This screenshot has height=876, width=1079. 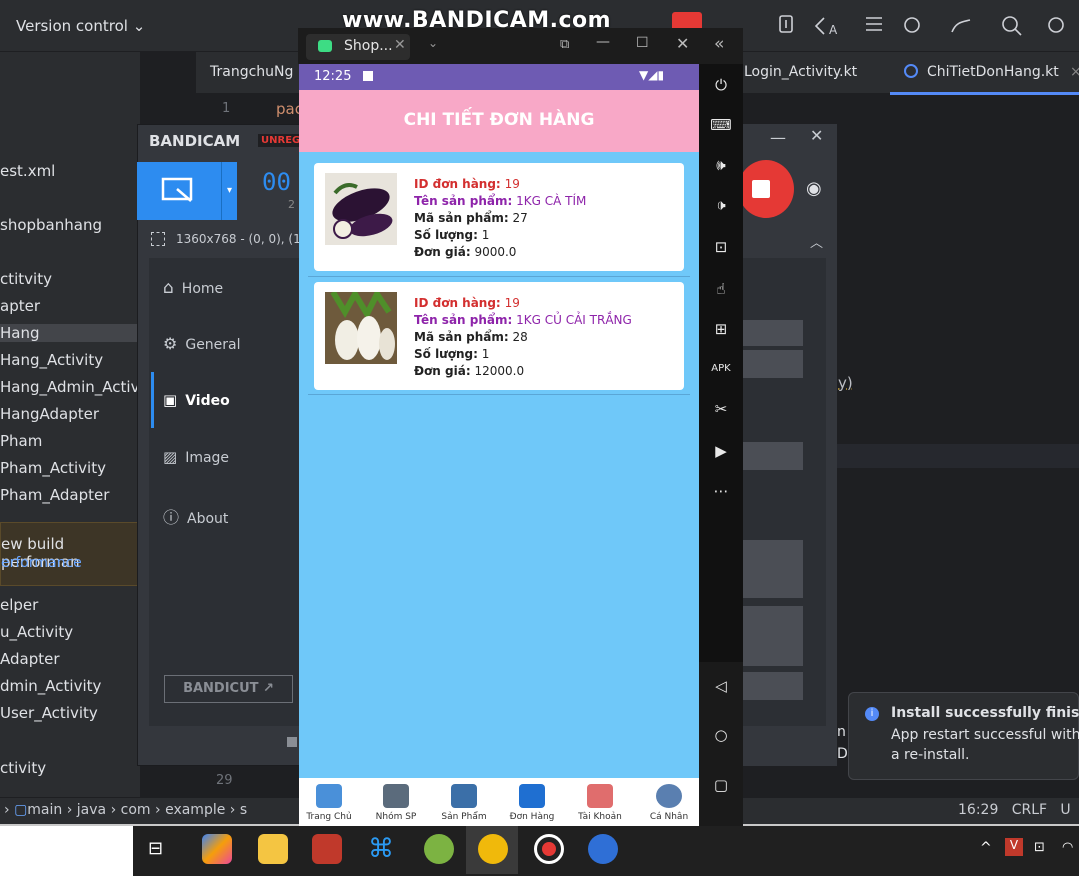 What do you see at coordinates (23, 768) in the screenshot?
I see `tree-item: ctivity` at bounding box center [23, 768].